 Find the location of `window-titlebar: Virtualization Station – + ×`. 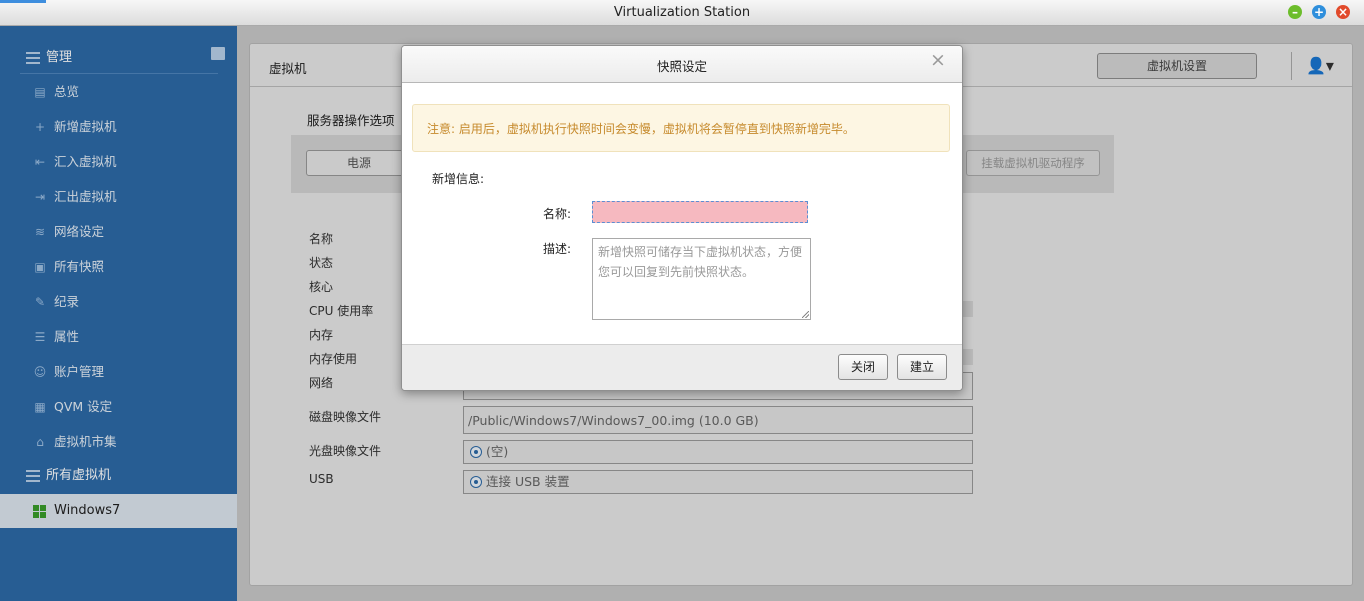

window-titlebar: Virtualization Station – + × is located at coordinates (682, 13).